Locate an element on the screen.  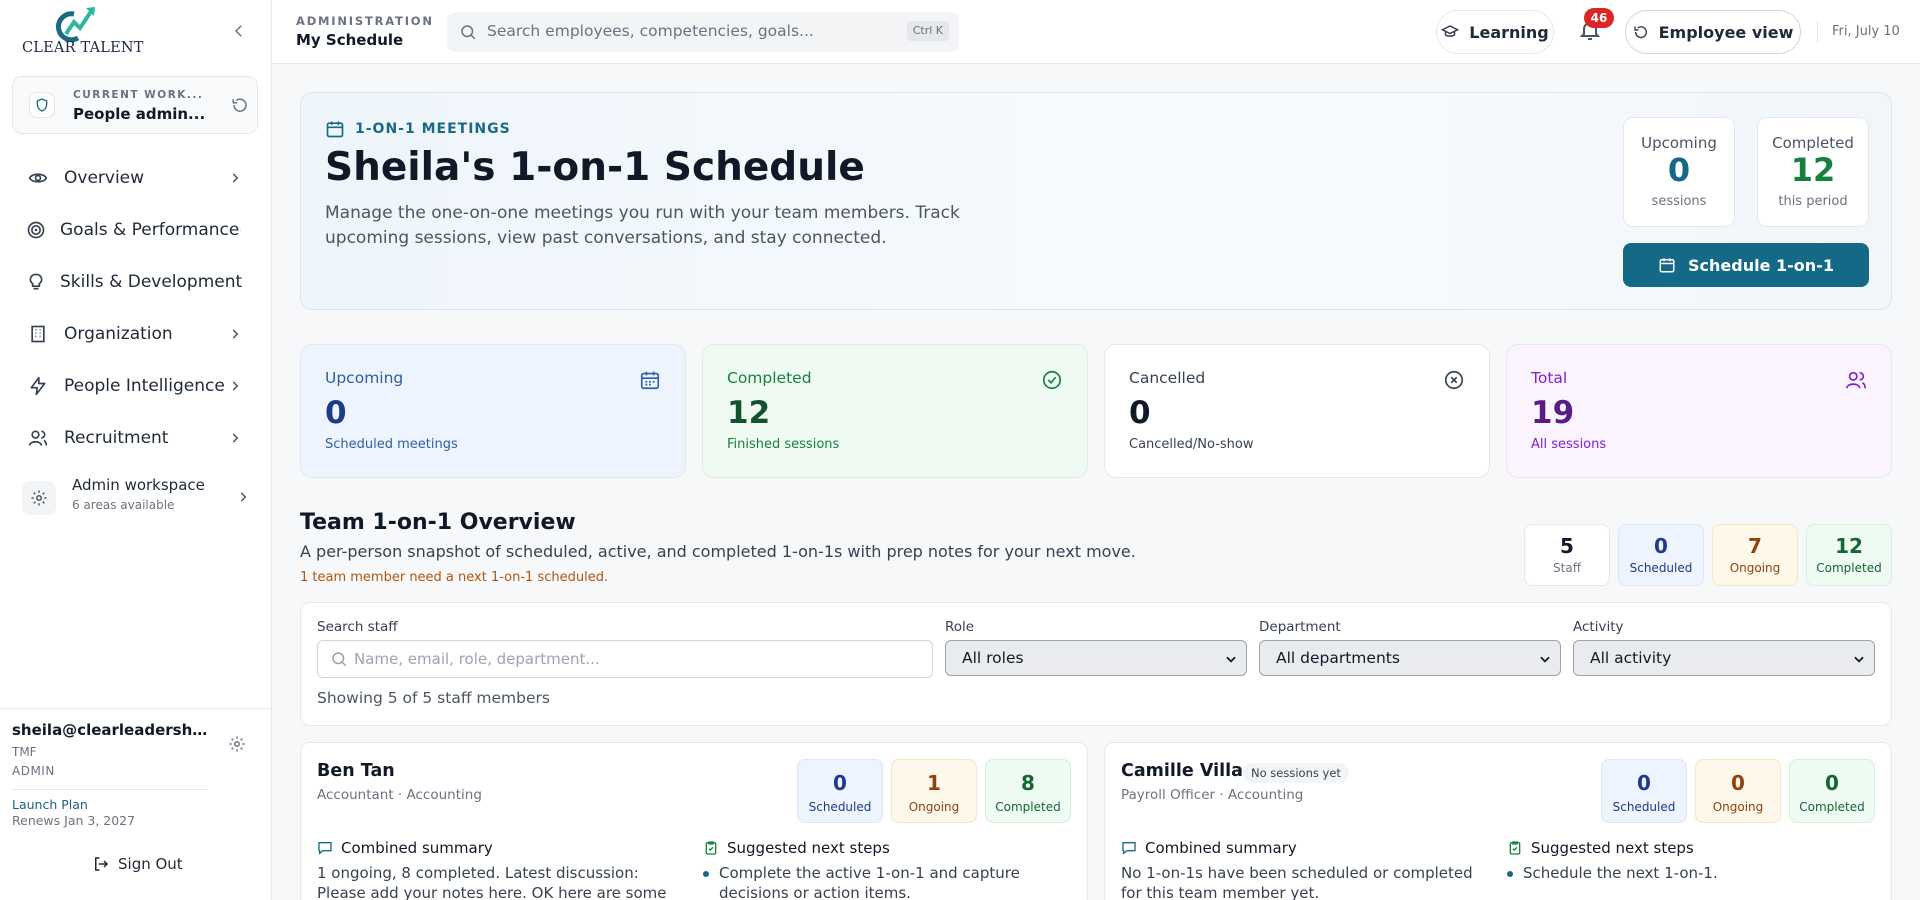
nav-item-people-intelligence: People Intelligence is located at coordinates (132, 386).